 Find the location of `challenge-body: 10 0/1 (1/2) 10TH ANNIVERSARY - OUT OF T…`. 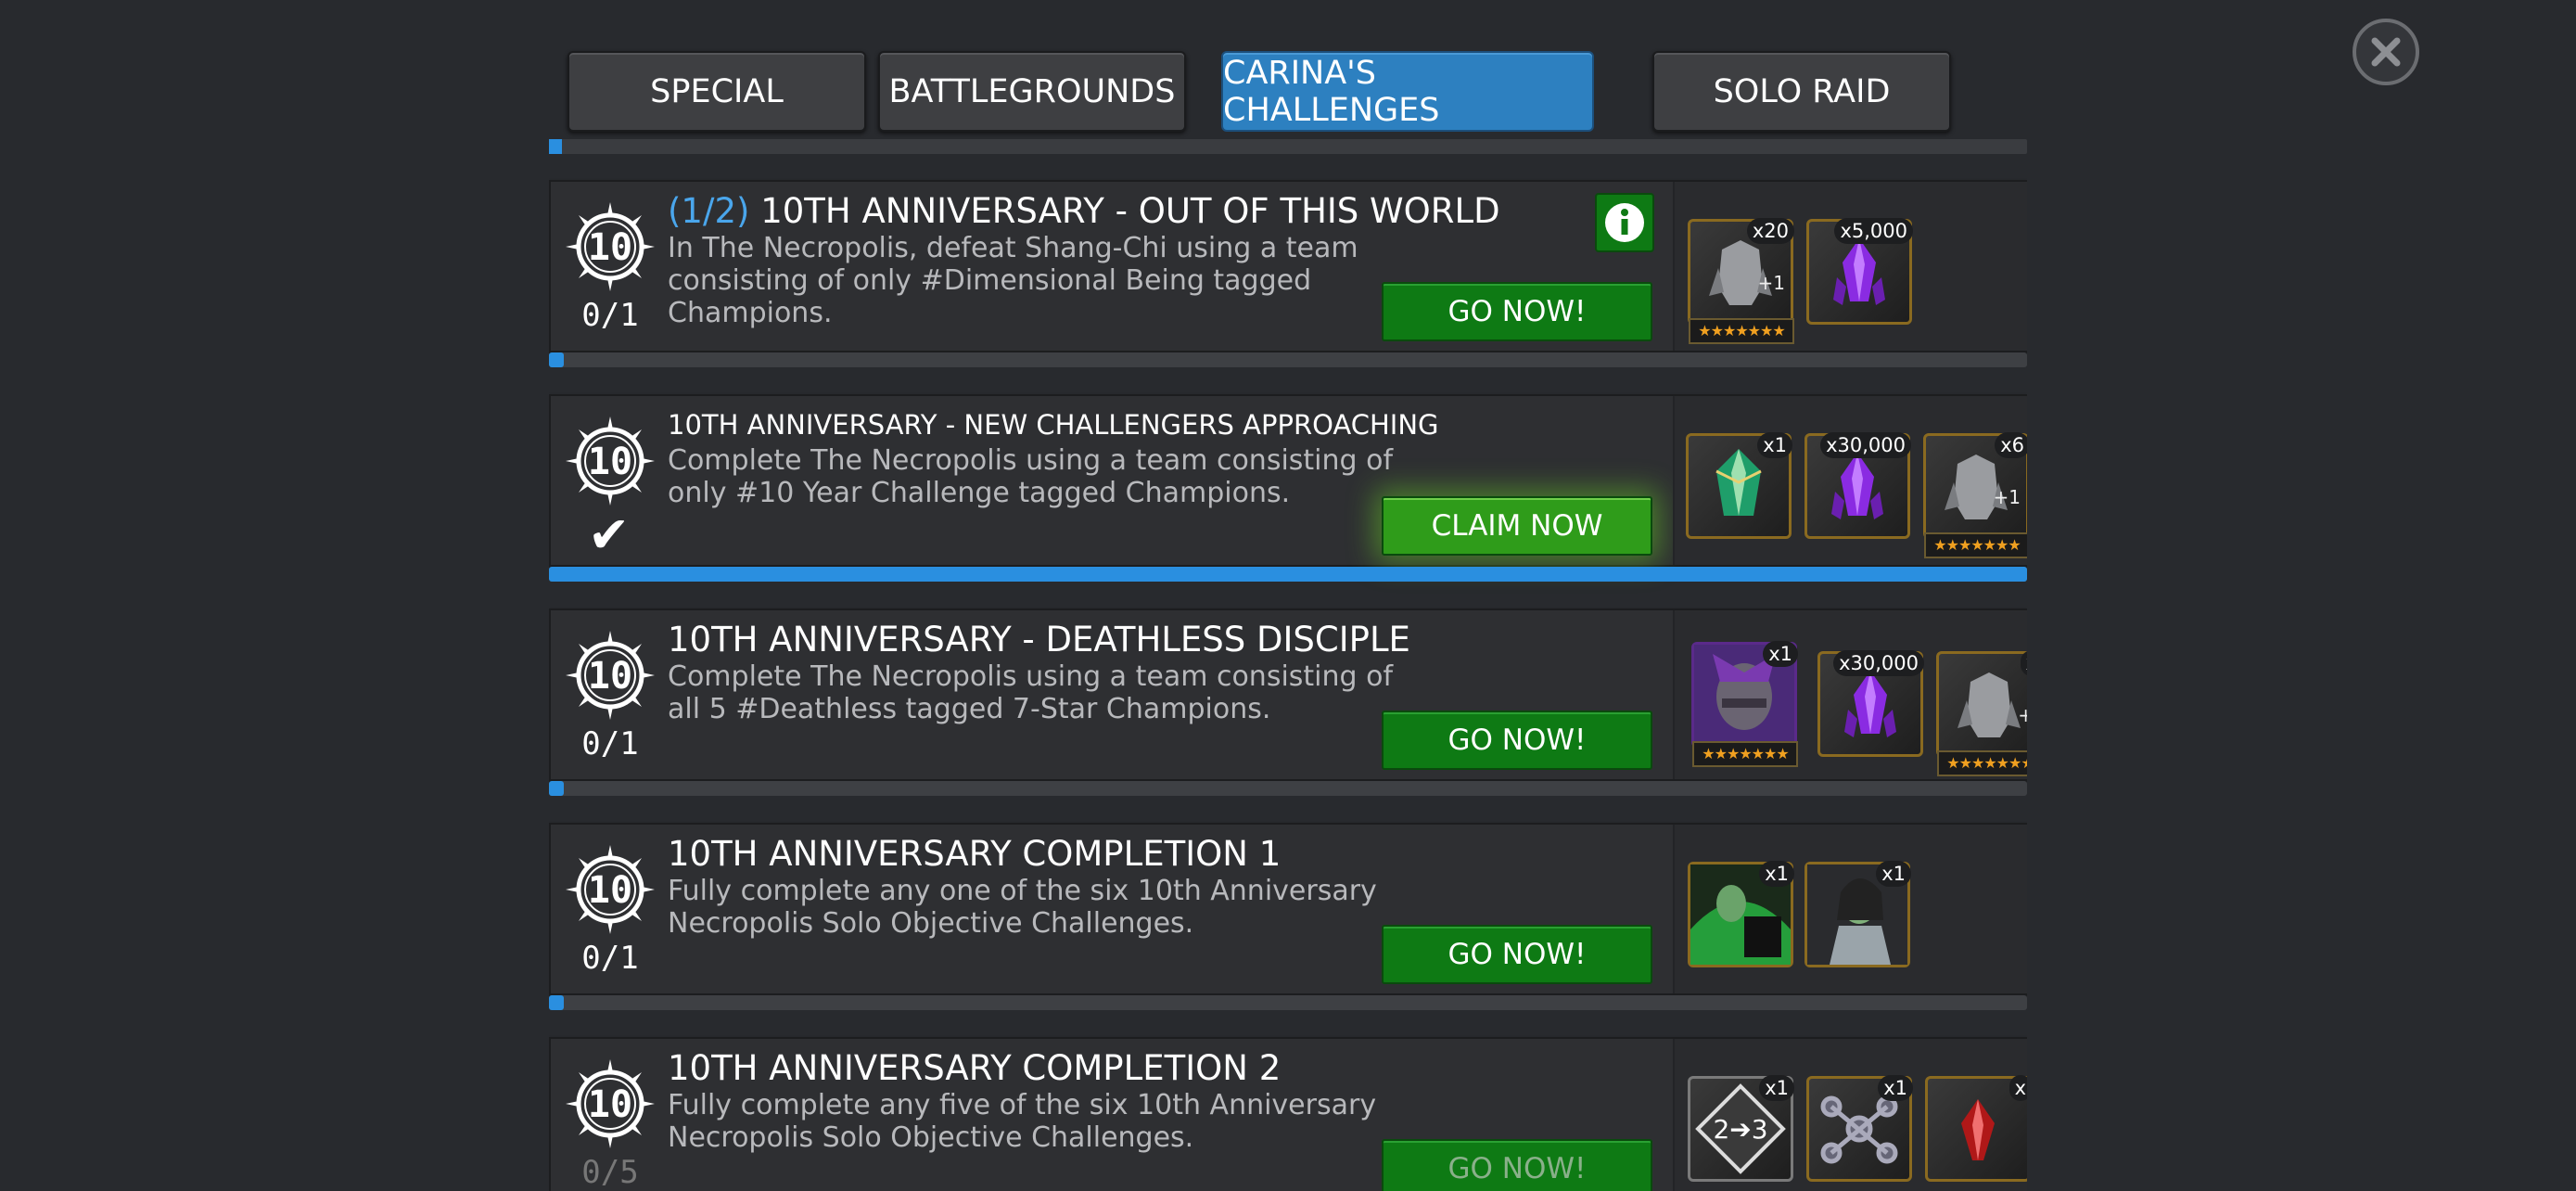

challenge-body: 10 0/1 (1/2) 10TH ANNIVERSARY - OUT OF T… is located at coordinates (1288, 266).